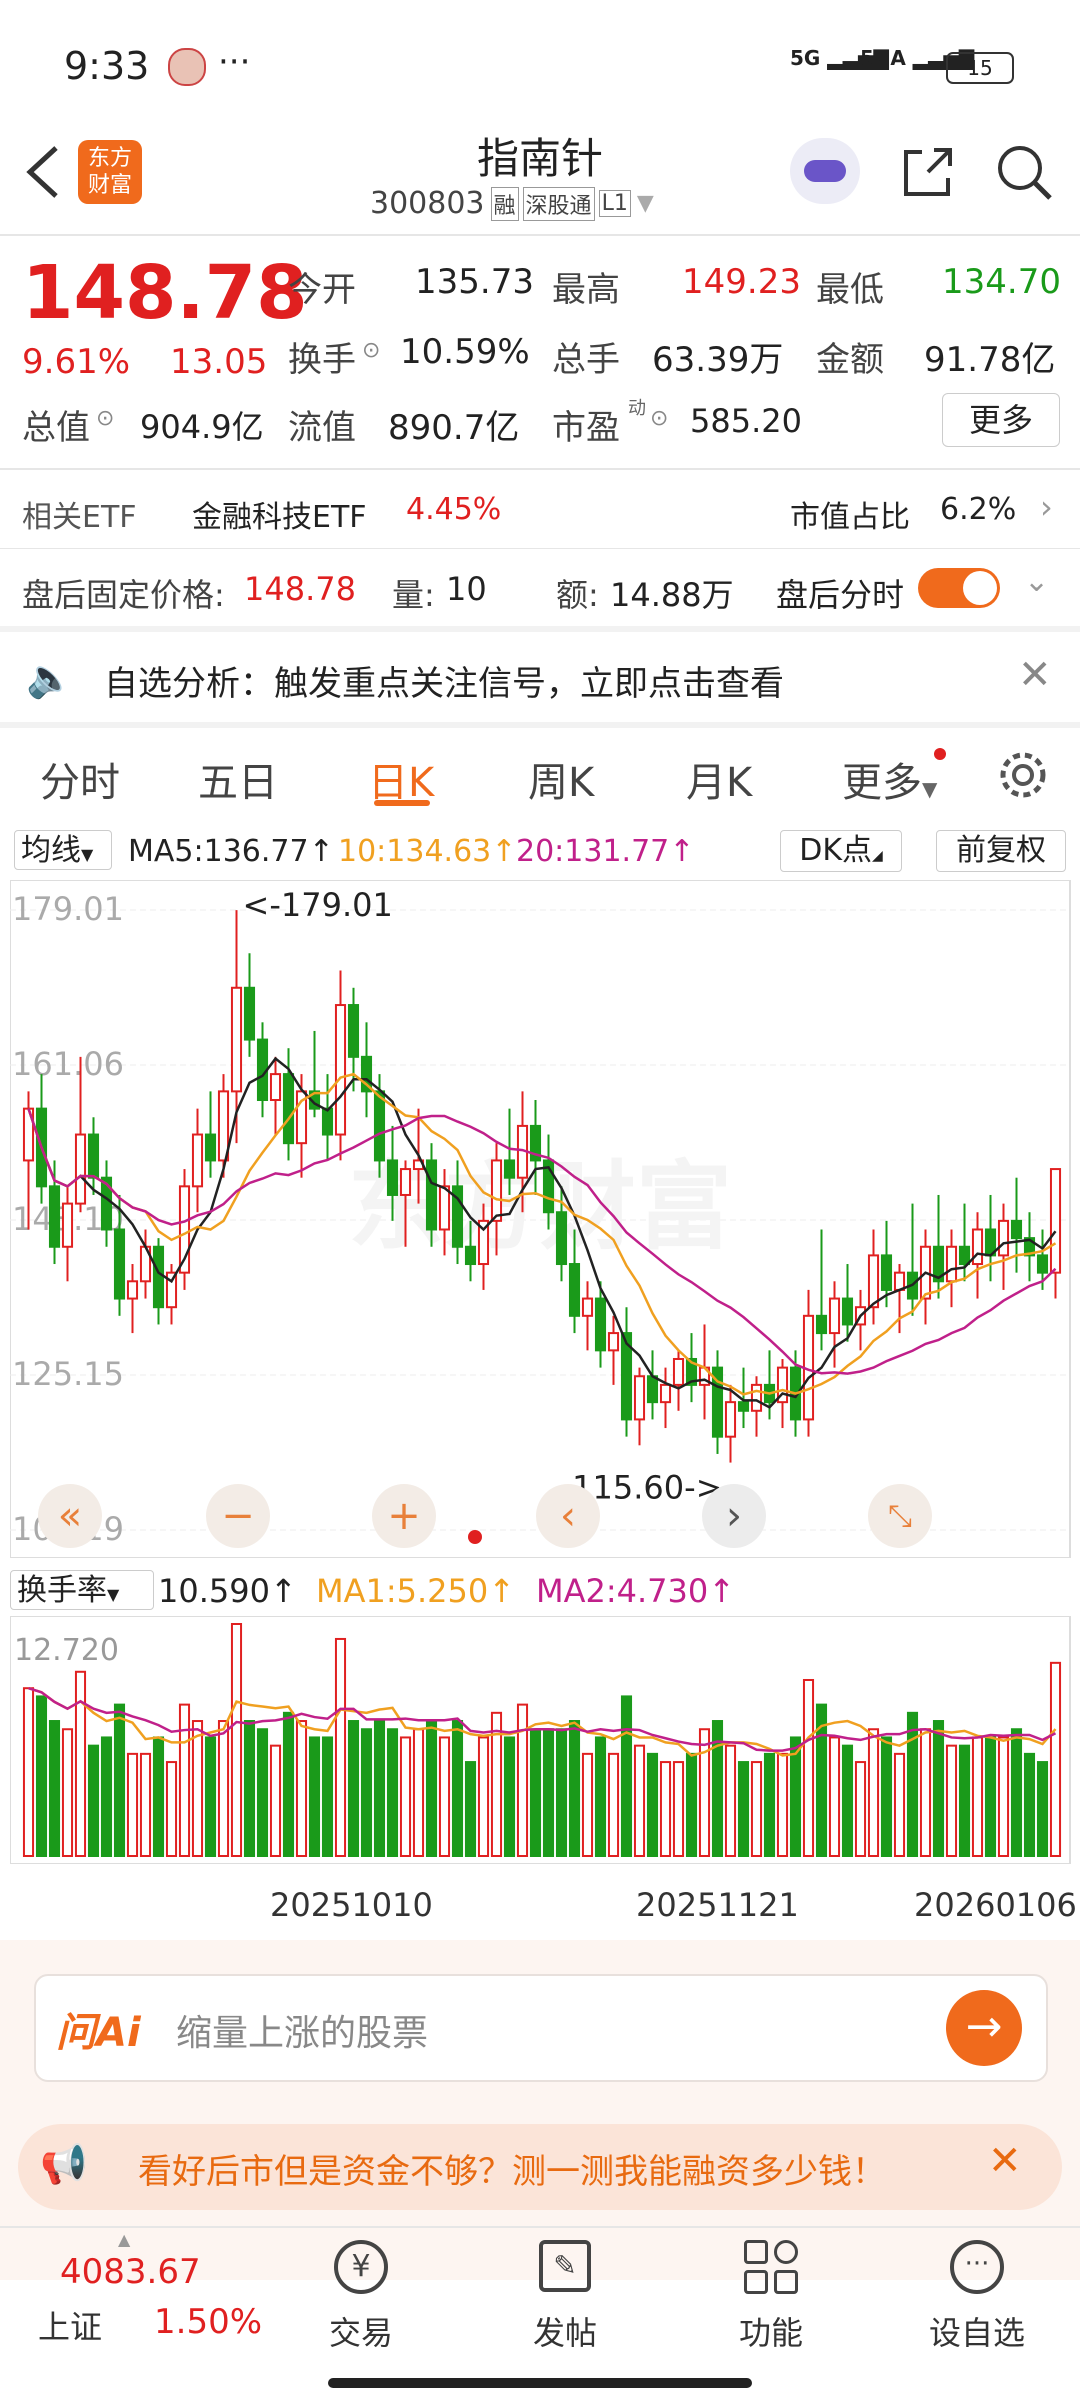 The width and height of the screenshot is (1080, 2400). Describe the element at coordinates (415, 851) in the screenshot. I see `ma10-text: 10:134.63` at that location.